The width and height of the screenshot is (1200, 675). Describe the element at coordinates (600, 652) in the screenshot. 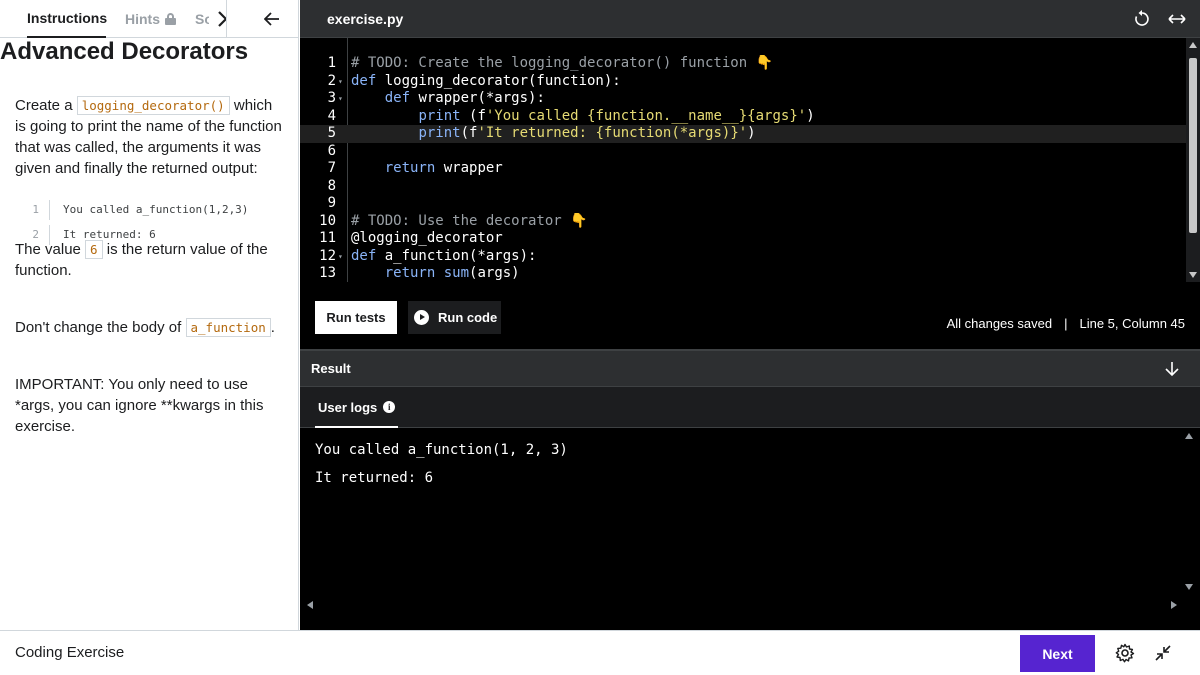

I see `footer-bar: Coding Exercise Next` at that location.